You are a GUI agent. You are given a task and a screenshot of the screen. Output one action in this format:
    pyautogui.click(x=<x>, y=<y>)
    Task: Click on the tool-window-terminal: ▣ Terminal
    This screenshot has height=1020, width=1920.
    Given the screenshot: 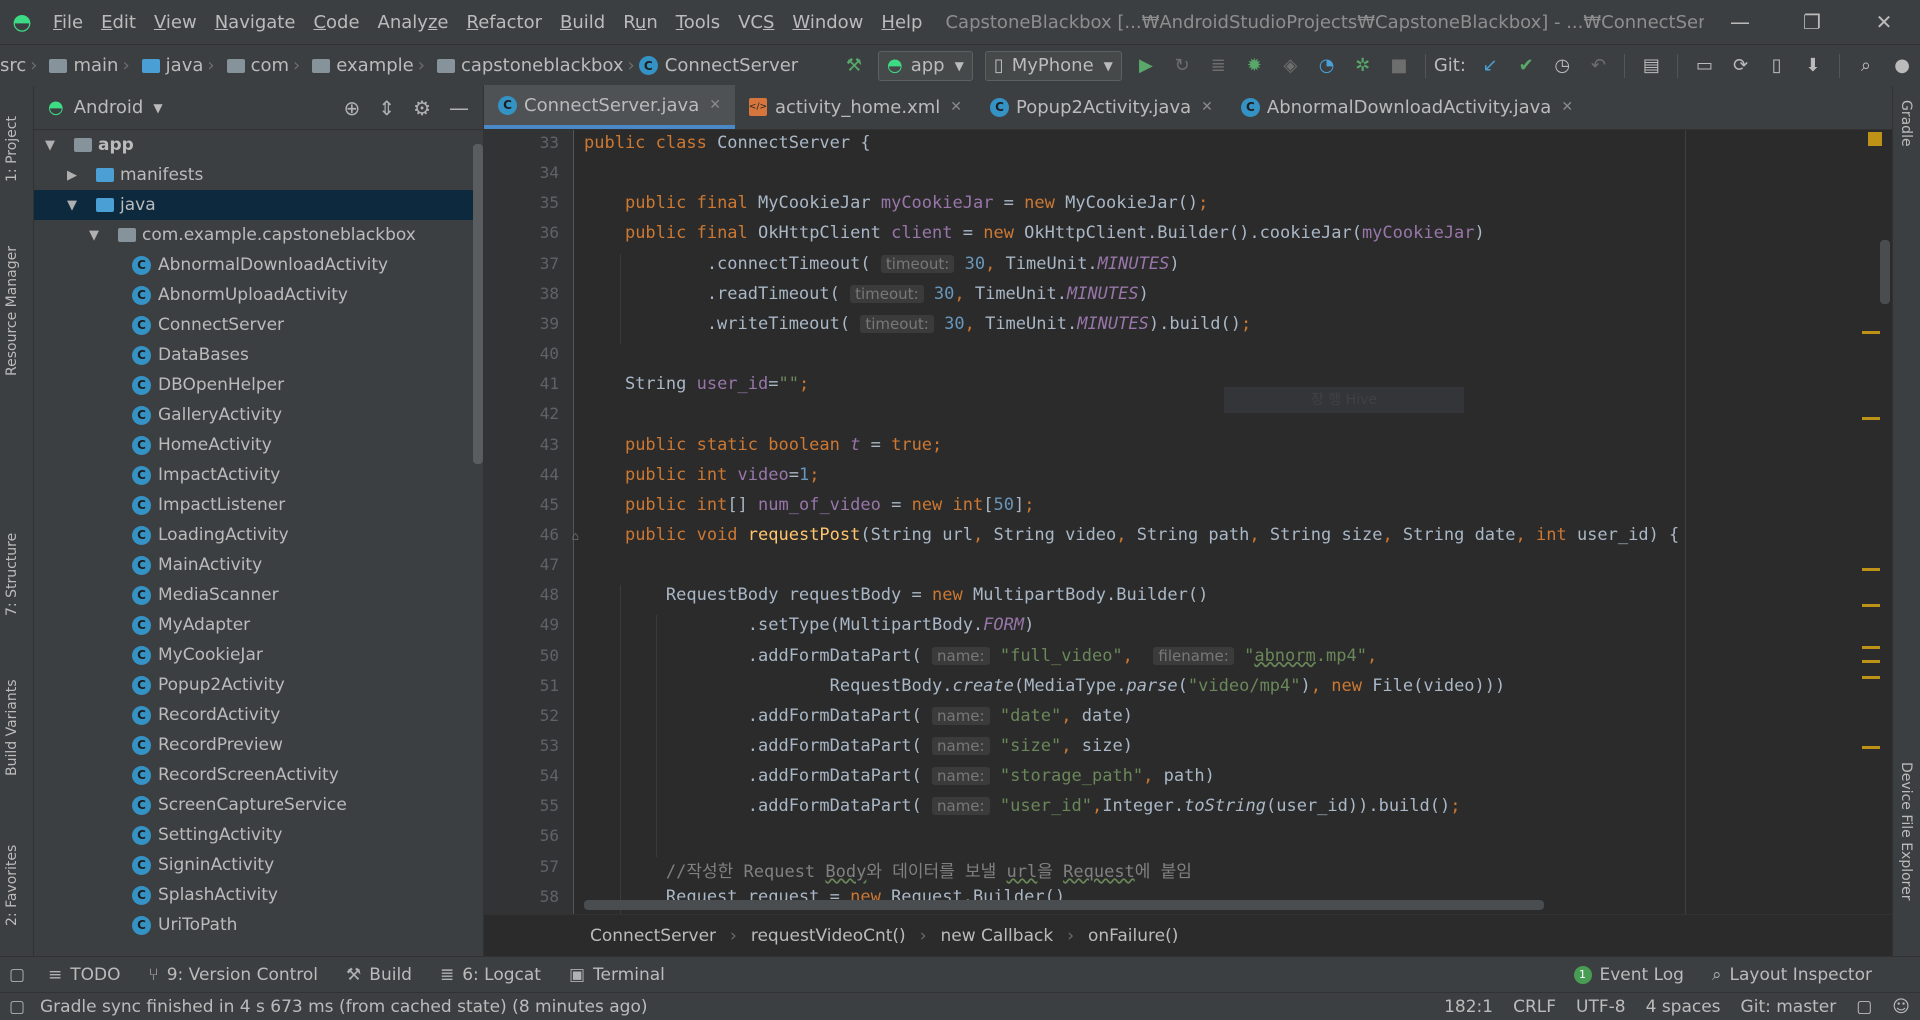 What is the action you would take?
    pyautogui.click(x=617, y=975)
    